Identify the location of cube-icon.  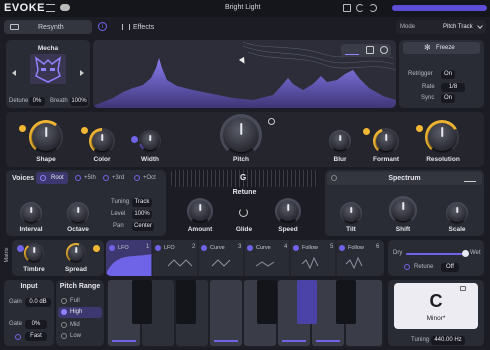
(370, 50).